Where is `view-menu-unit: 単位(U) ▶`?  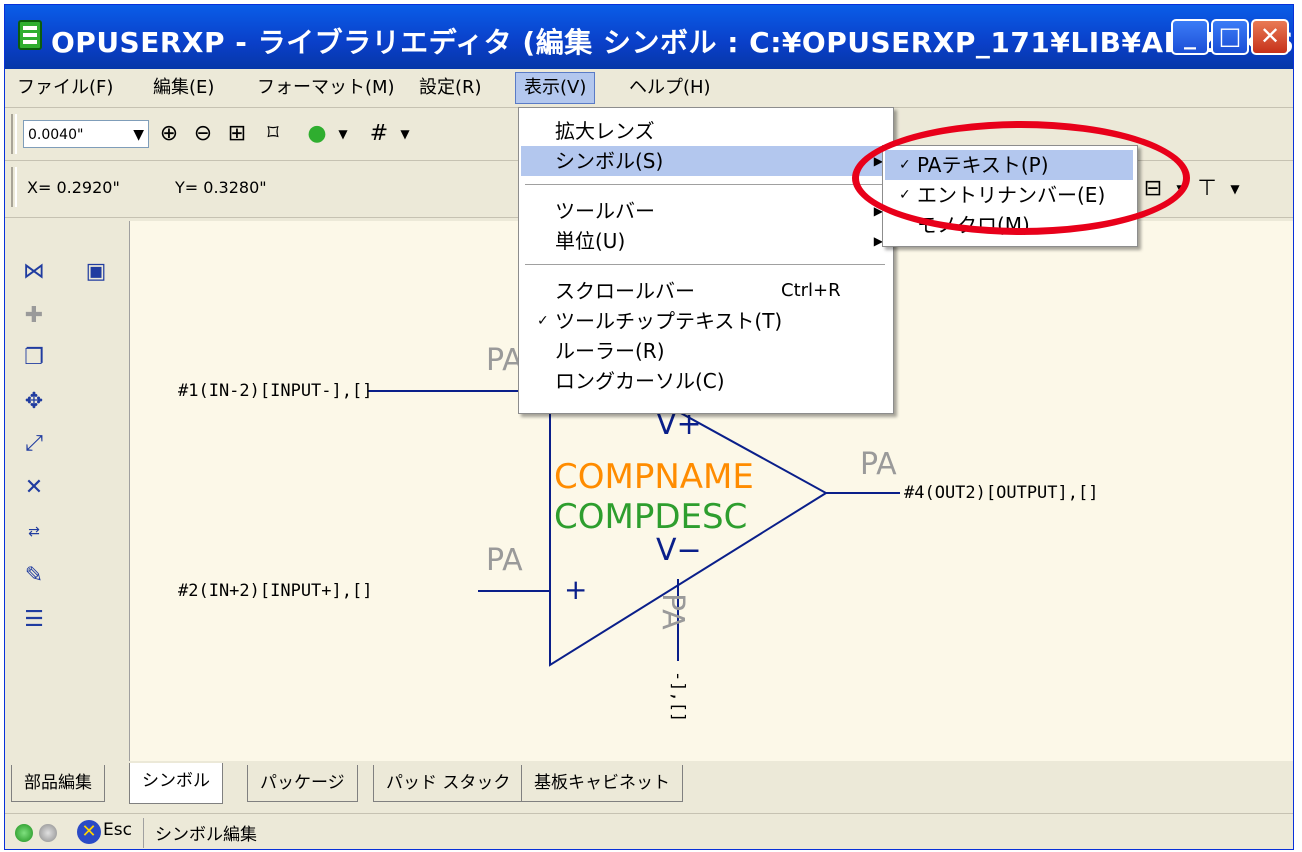 view-menu-unit: 単位(U) ▶ is located at coordinates (705, 241).